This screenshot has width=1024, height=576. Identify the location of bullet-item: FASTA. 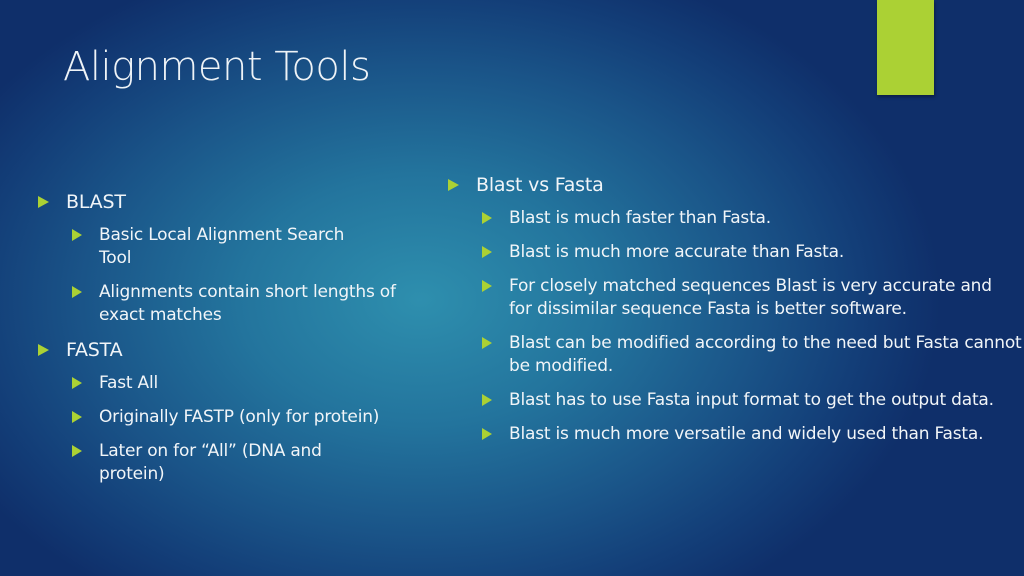
(223, 350).